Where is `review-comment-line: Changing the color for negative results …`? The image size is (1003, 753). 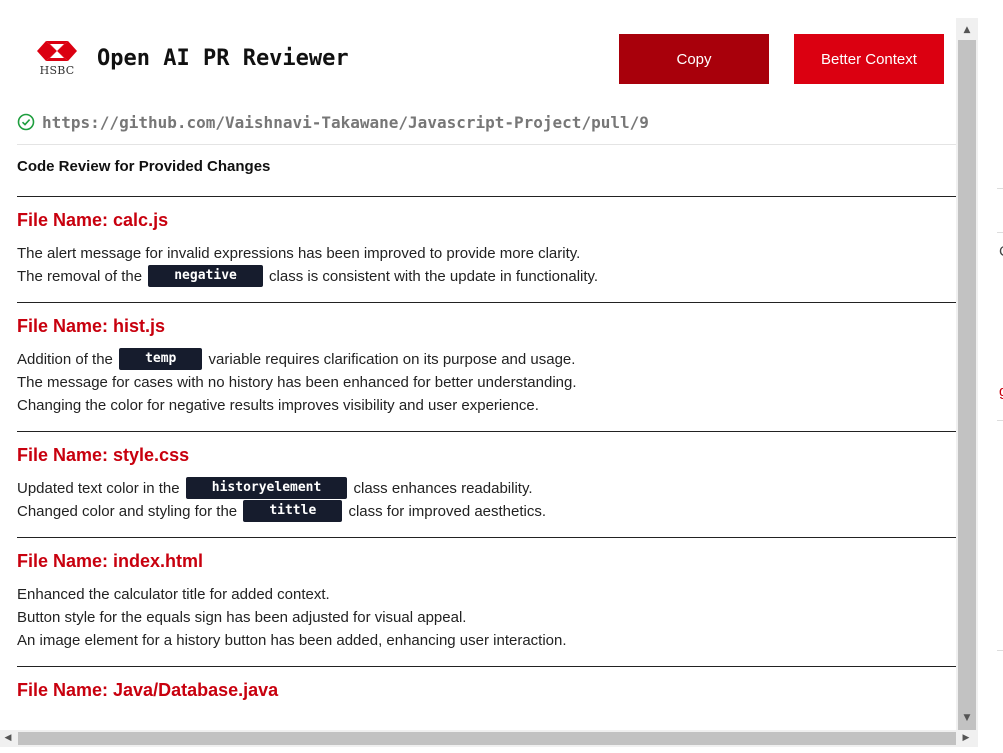
review-comment-line: Changing the color for negative results … is located at coordinates (486, 405).